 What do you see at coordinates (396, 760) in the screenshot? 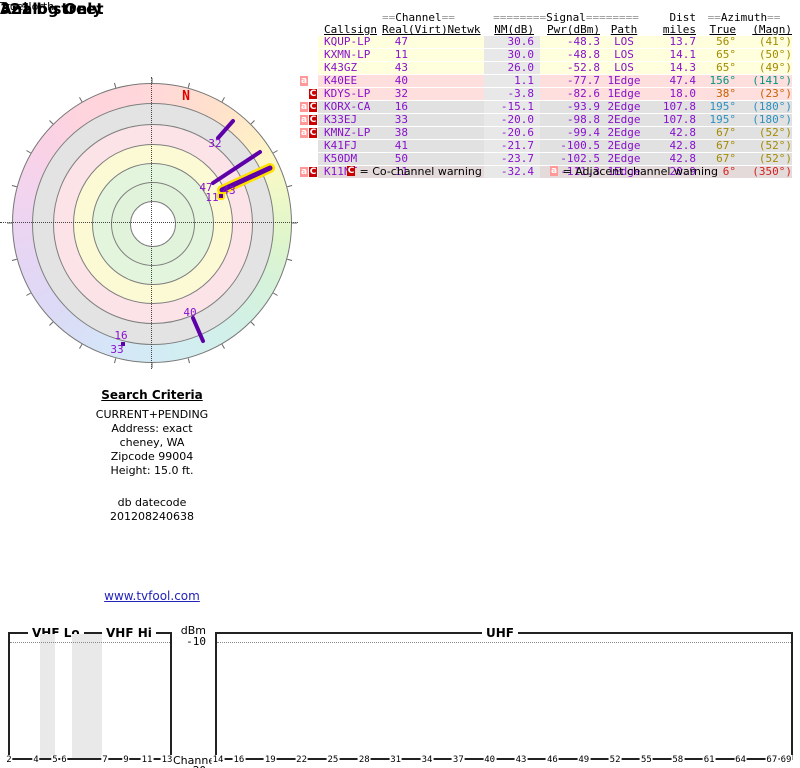
I see `channel-tick: 31` at bounding box center [396, 760].